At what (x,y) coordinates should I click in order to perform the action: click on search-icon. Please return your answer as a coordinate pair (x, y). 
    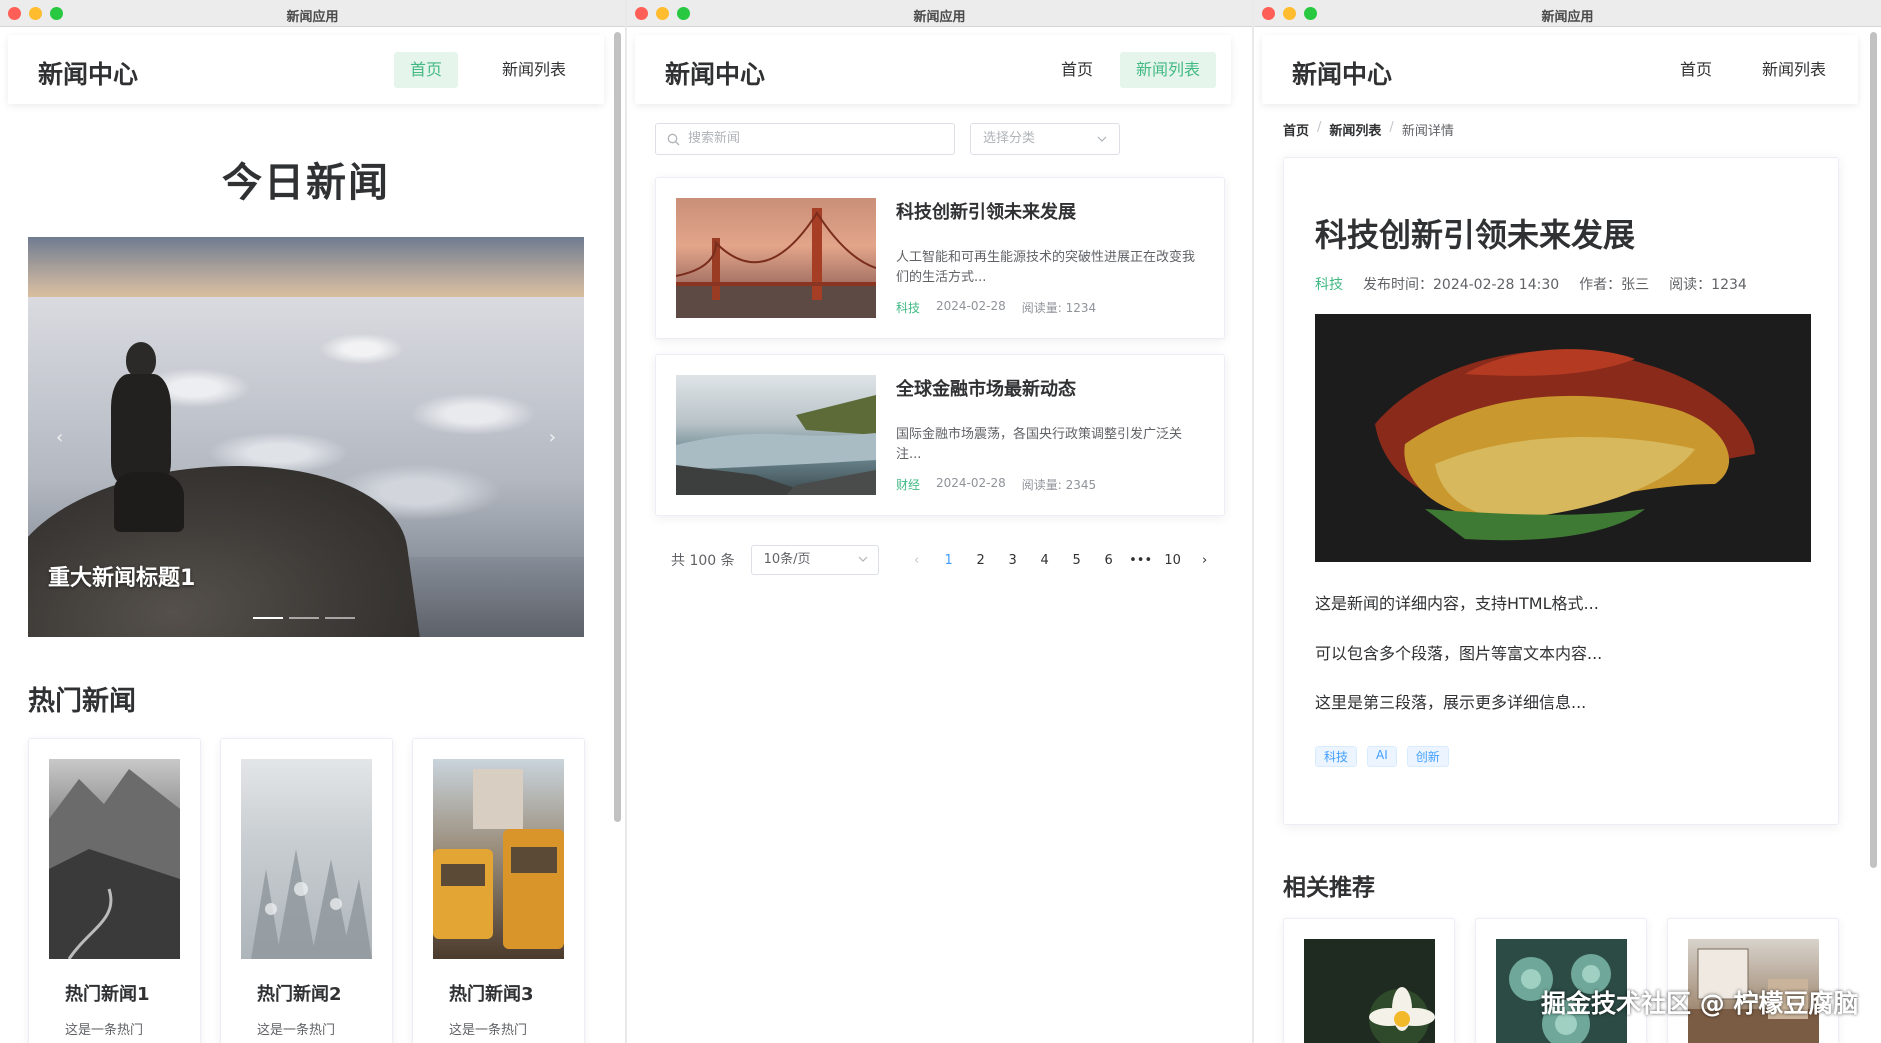
    Looking at the image, I should click on (673, 139).